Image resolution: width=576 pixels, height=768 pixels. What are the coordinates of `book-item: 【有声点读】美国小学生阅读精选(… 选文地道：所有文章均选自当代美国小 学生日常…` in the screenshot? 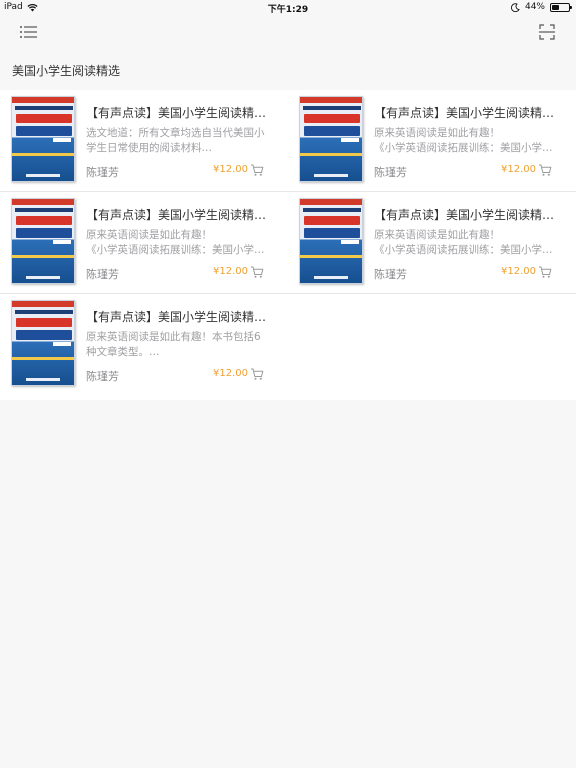 It's located at (144, 140).